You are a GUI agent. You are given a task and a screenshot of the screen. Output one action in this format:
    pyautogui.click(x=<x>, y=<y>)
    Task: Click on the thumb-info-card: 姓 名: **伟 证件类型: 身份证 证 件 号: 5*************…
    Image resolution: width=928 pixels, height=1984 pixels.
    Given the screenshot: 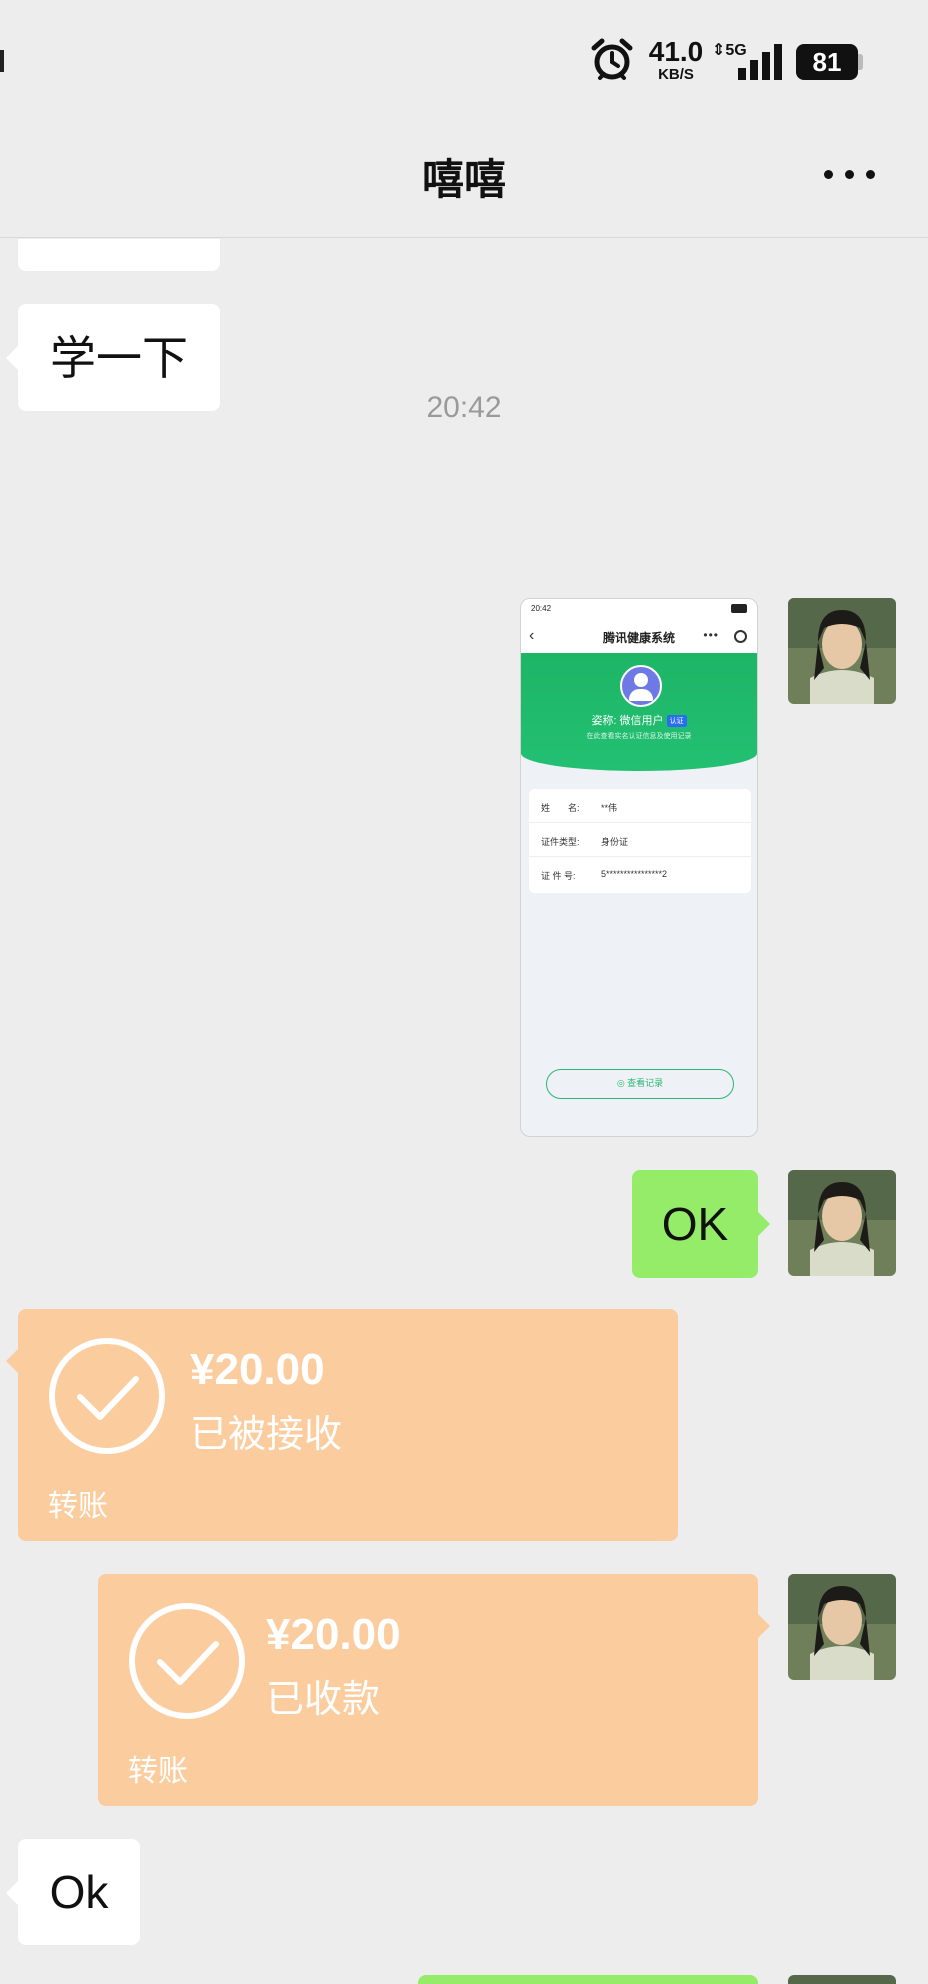 What is the action you would take?
    pyautogui.click(x=640, y=841)
    